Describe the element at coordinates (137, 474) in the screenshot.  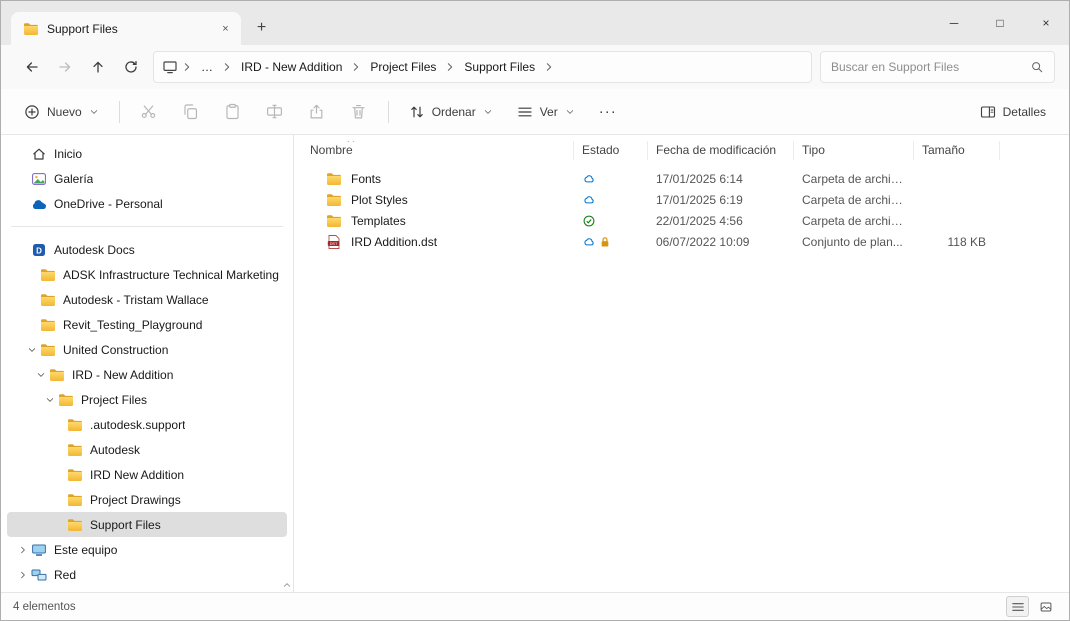
I see `sidebar-item-label: IRD New Addition` at that location.